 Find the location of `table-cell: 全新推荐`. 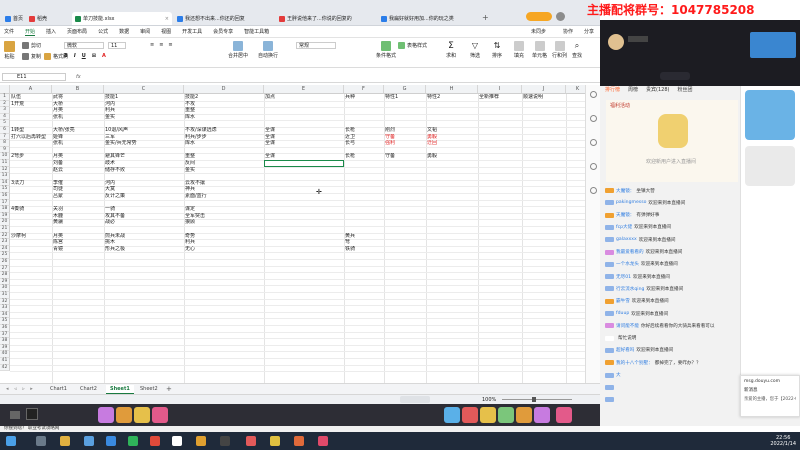

table-cell: 全新推荐 is located at coordinates (500, 97).